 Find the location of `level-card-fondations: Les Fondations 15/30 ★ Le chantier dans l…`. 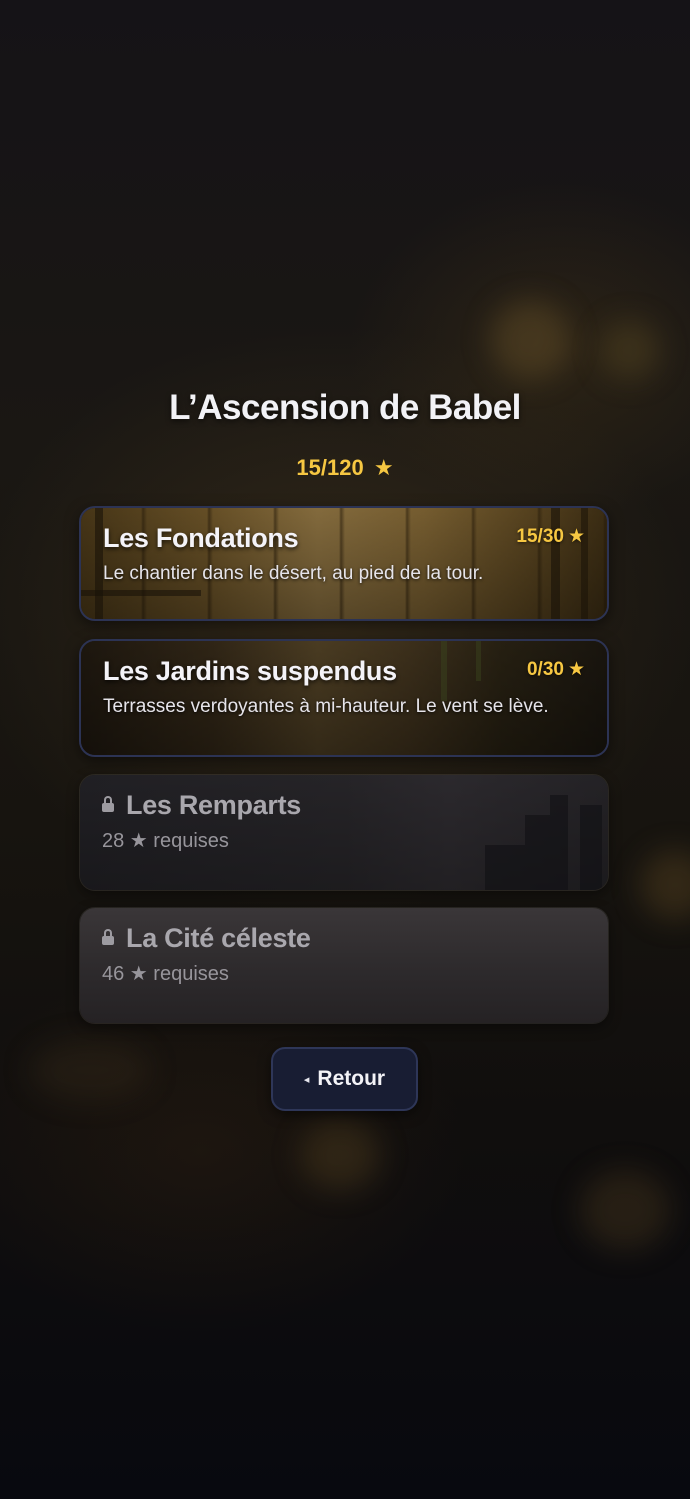

level-card-fondations: Les Fondations 15/30 ★ Le chantier dans l… is located at coordinates (344, 563).